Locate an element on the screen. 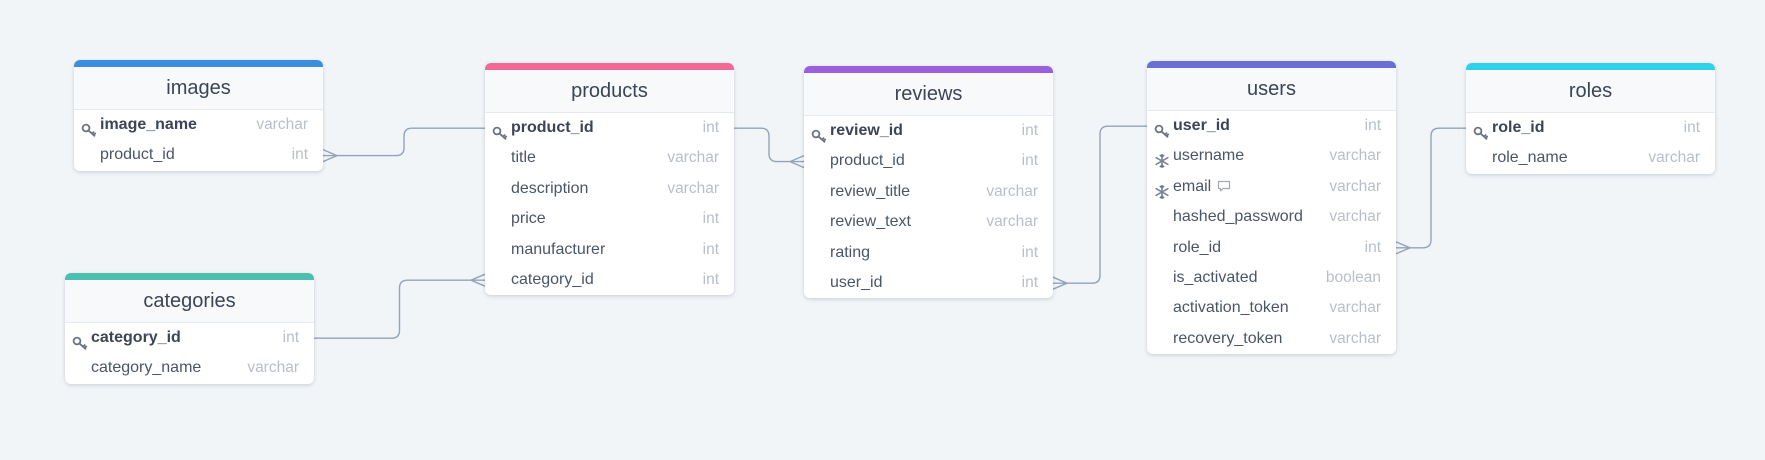 Image resolution: width=1765 pixels, height=460 pixels. field-name: review_text is located at coordinates (870, 222).